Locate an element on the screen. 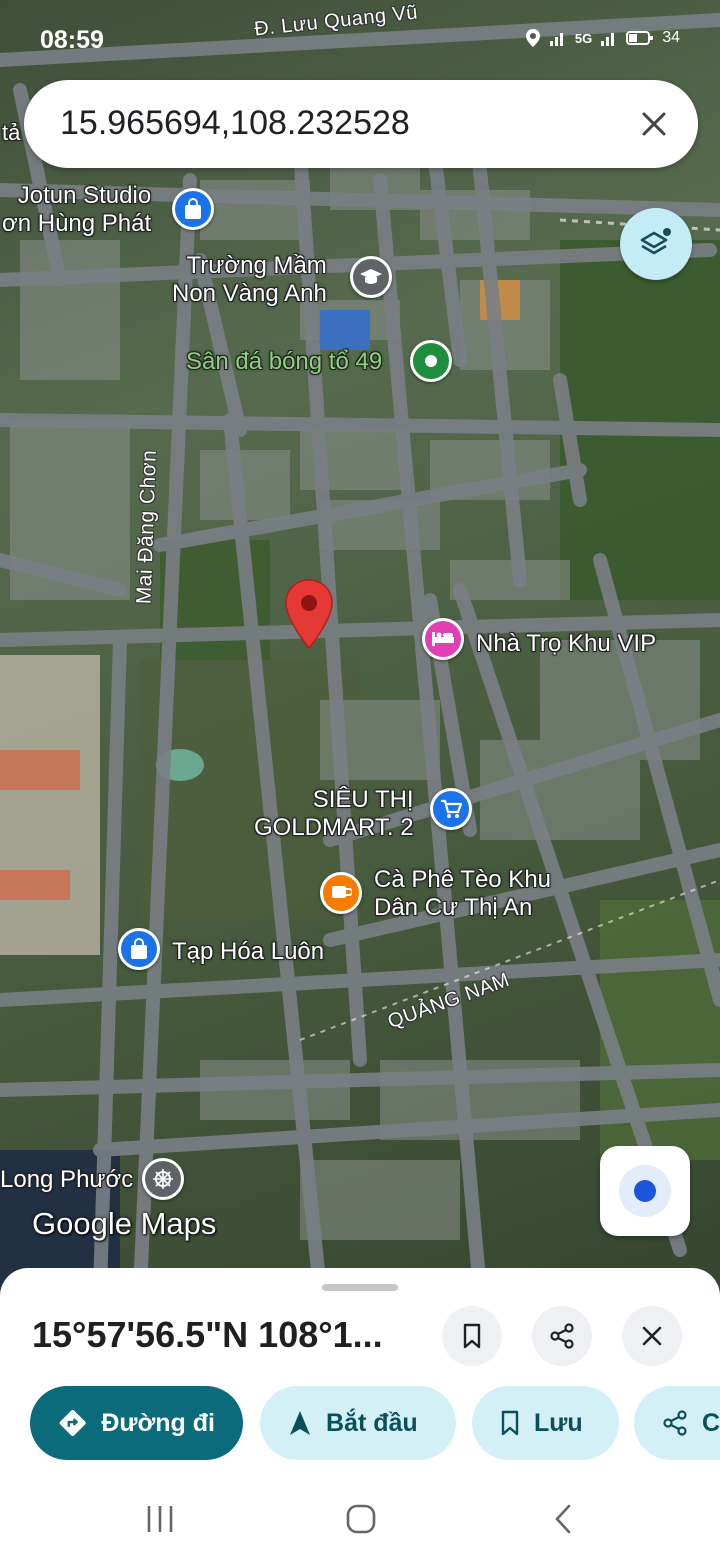 Image resolution: width=720 pixels, height=1560 pixels. layers-button is located at coordinates (656, 244).